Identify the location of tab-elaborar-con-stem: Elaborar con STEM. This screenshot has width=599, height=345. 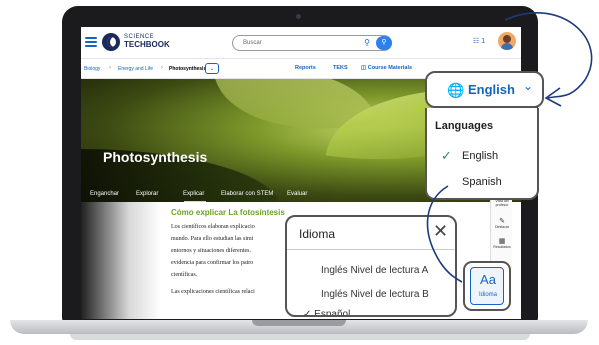
(247, 194).